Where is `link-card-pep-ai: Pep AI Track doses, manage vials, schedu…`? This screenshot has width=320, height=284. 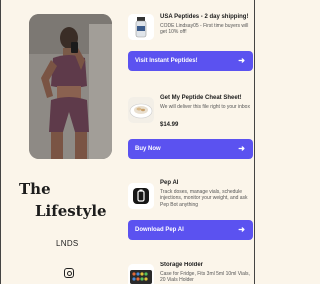
link-card-pep-ai: Pep AI Track doses, manage vials, schedu… is located at coordinates (190, 197).